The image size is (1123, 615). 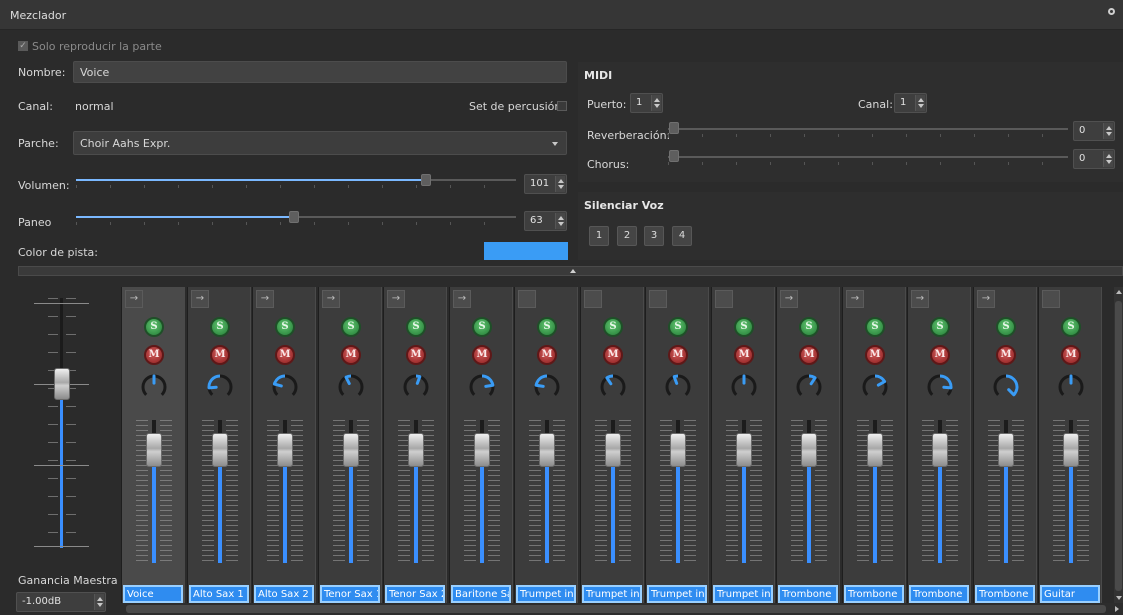 What do you see at coordinates (910, 103) in the screenshot?
I see `midi-canal-spinbox: 1` at bounding box center [910, 103].